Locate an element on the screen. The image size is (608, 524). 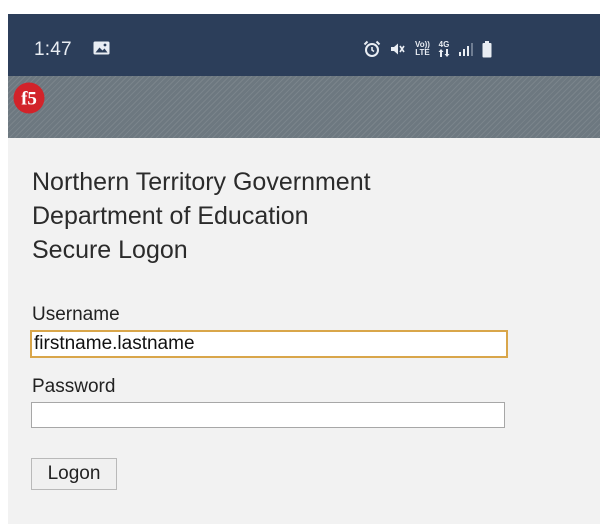
f5-logo: f5 is located at coordinates (29, 98).